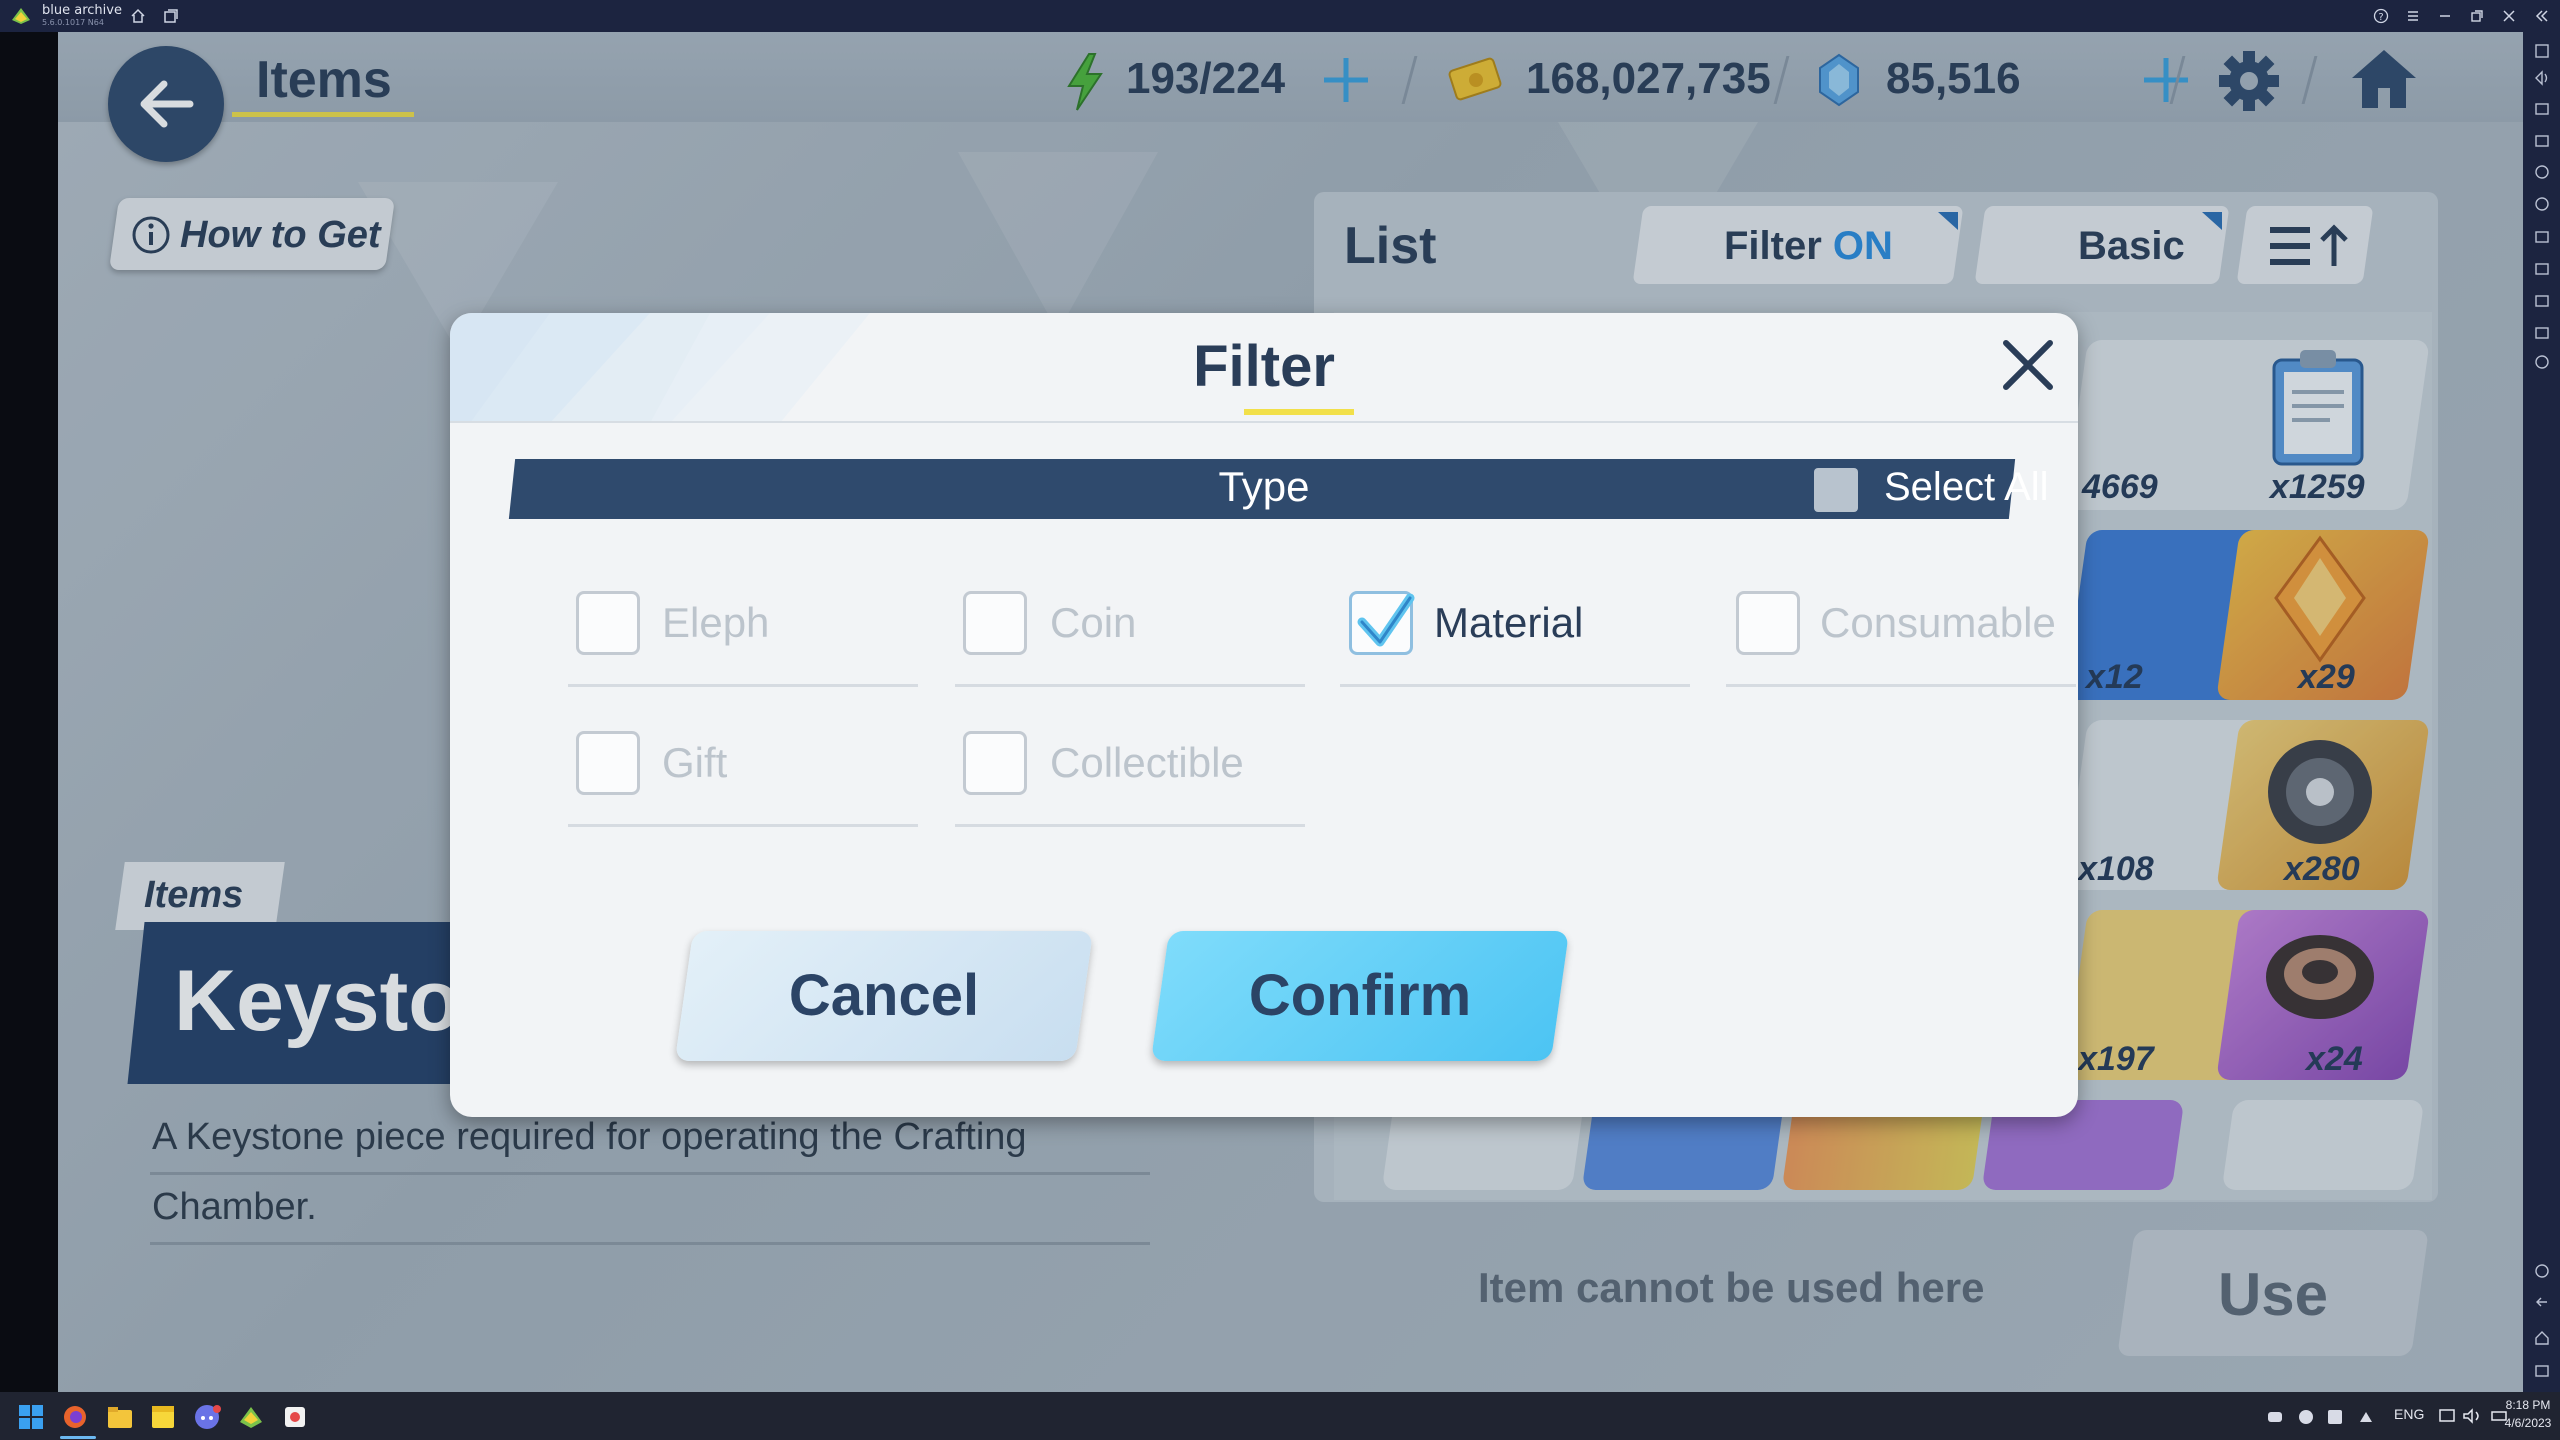 The height and width of the screenshot is (1440, 2560). What do you see at coordinates (2542, 1322) in the screenshot?
I see `sidebar-bottom-icons` at bounding box center [2542, 1322].